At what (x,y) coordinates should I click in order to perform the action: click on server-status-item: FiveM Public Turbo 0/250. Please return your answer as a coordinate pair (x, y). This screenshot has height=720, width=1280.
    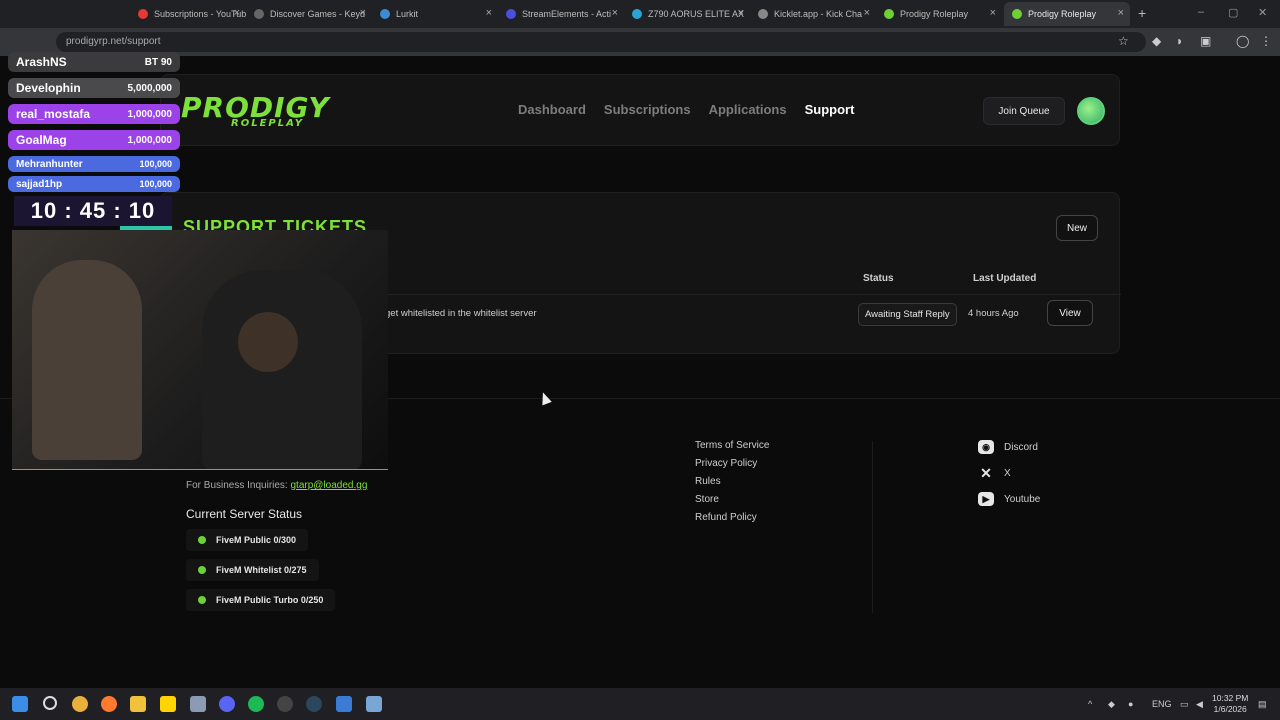
    Looking at the image, I should click on (261, 600).